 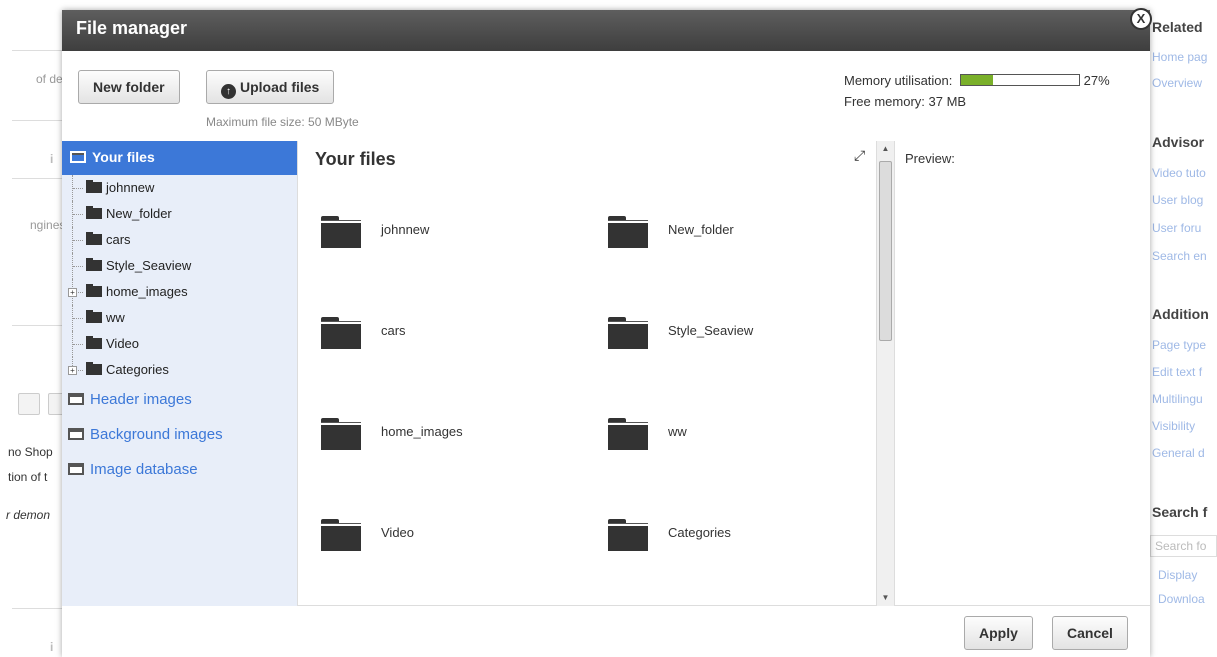 I want to click on folder-name: New_folder, so click(x=701, y=229).